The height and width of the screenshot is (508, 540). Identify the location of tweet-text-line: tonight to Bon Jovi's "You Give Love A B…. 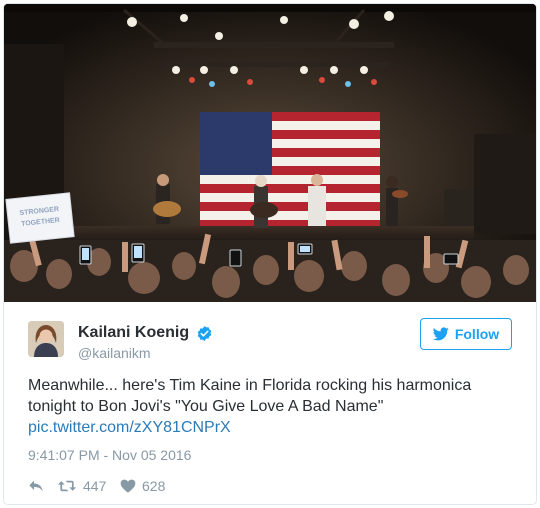
(206, 406).